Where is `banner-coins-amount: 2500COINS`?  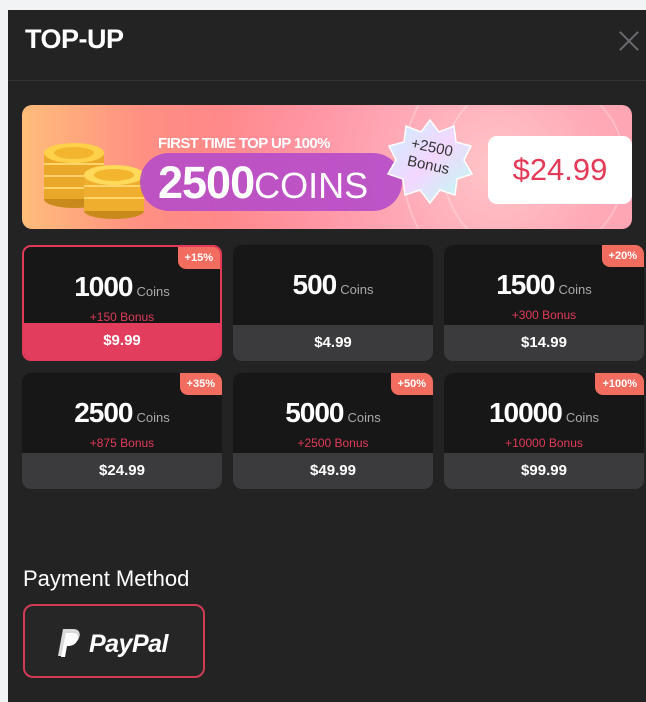 banner-coins-amount: 2500COINS is located at coordinates (263, 183).